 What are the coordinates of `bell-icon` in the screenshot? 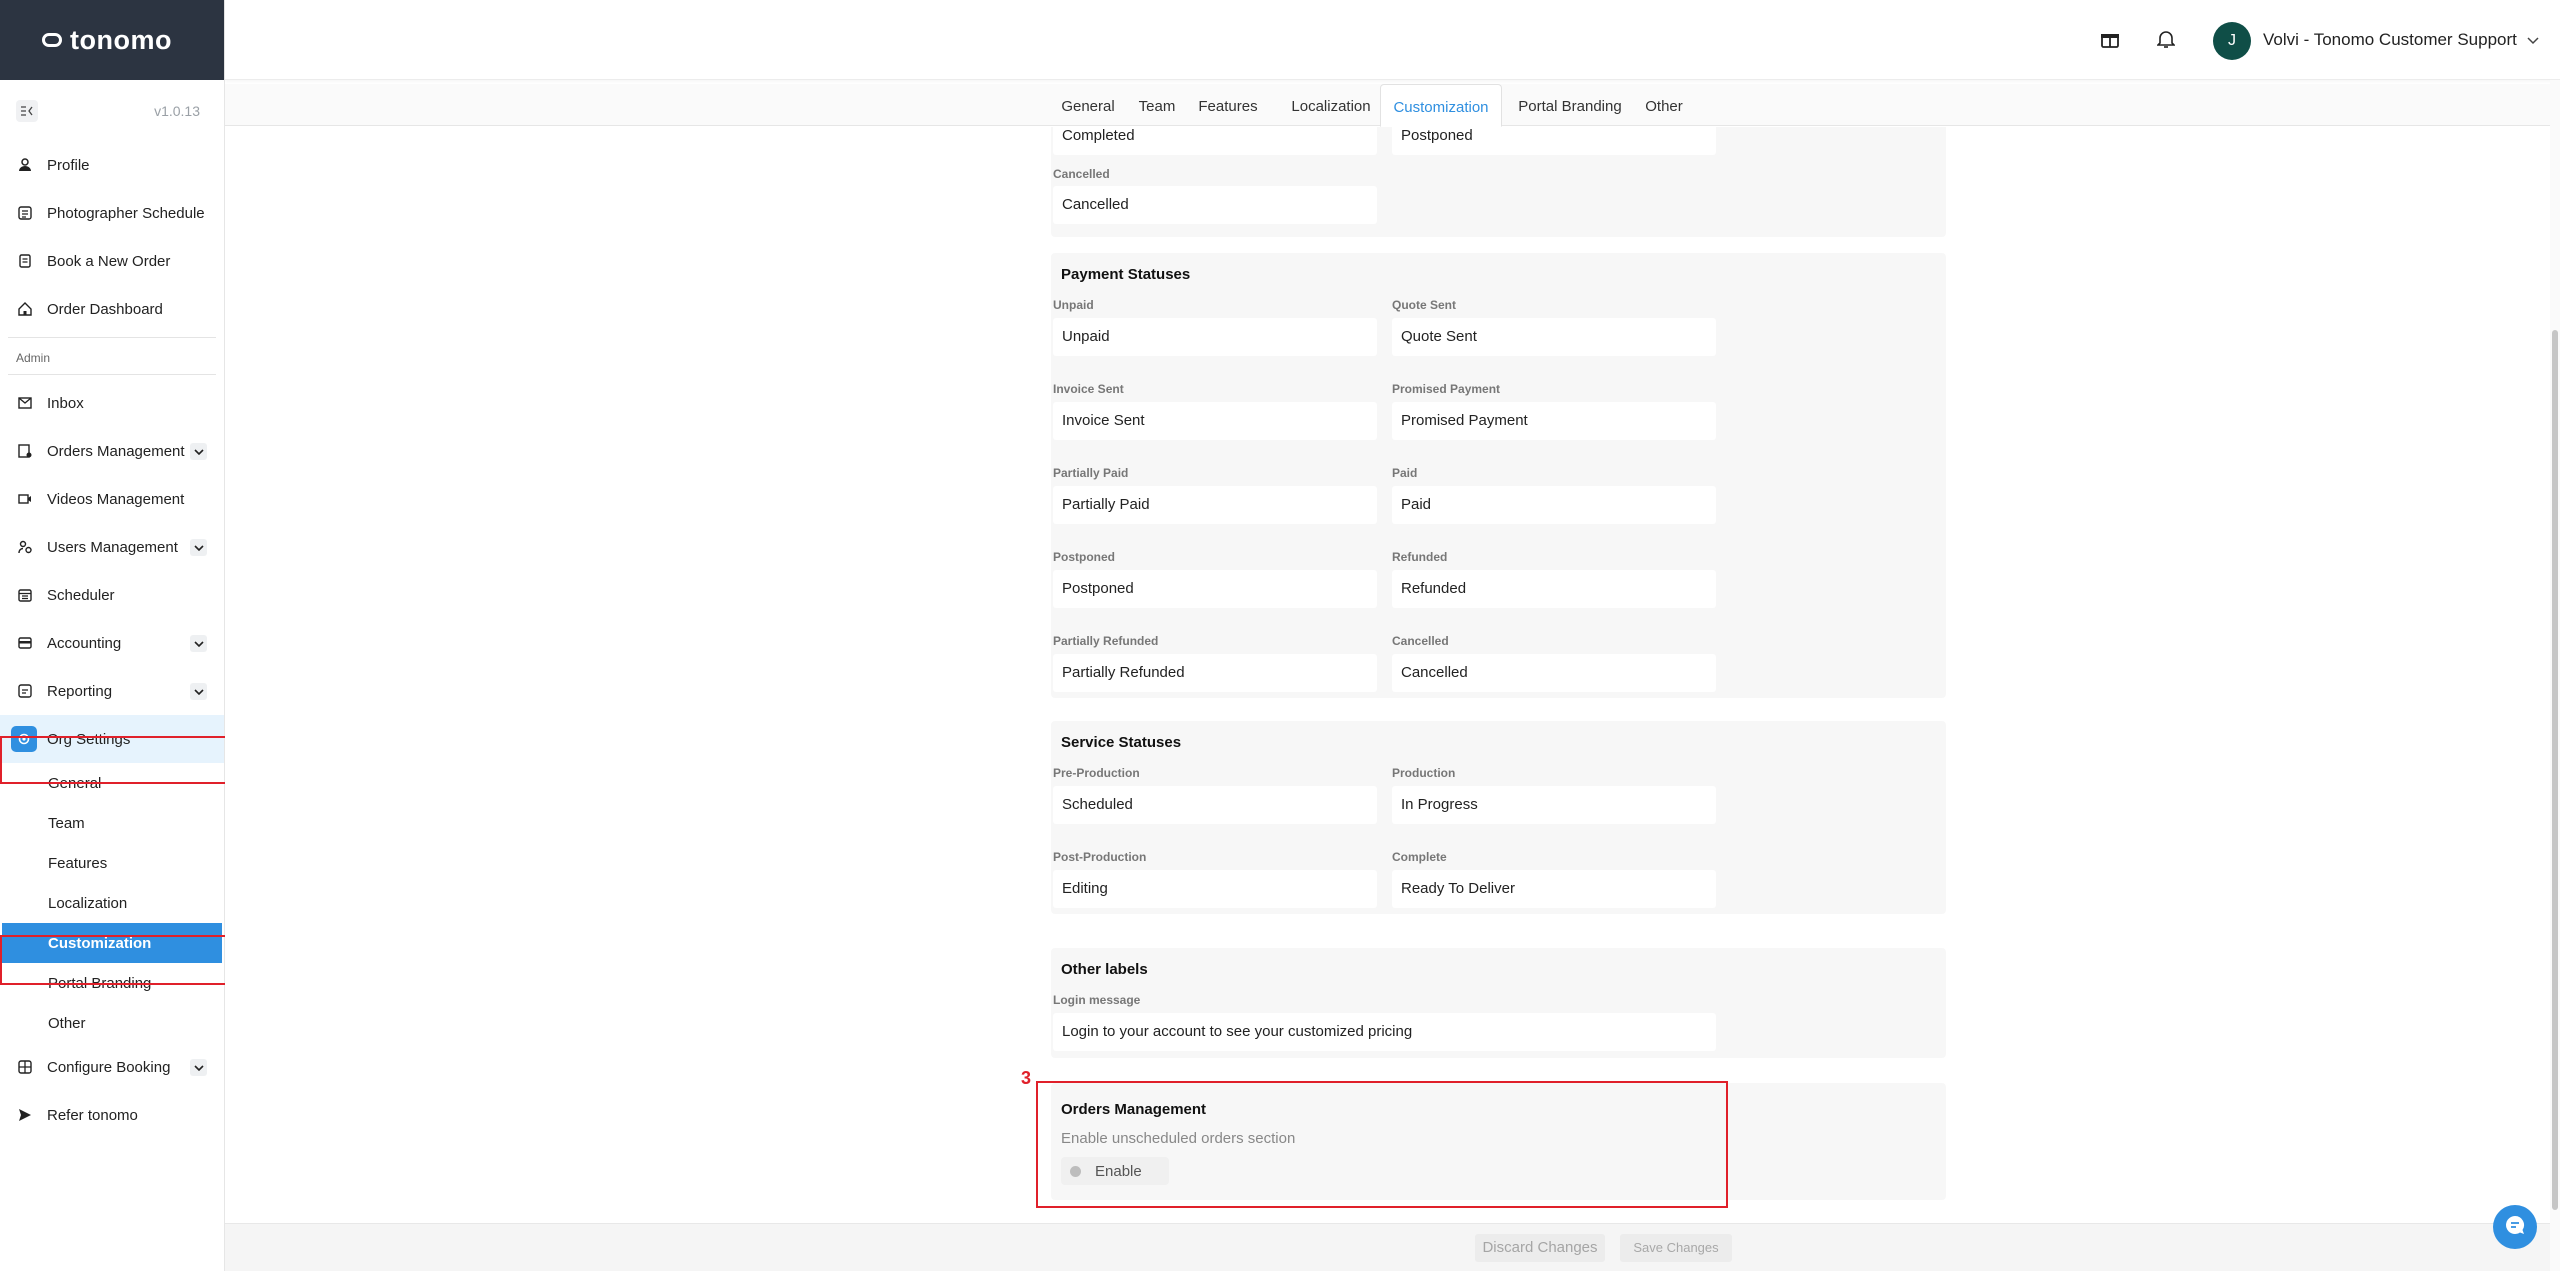 It's located at (2166, 39).